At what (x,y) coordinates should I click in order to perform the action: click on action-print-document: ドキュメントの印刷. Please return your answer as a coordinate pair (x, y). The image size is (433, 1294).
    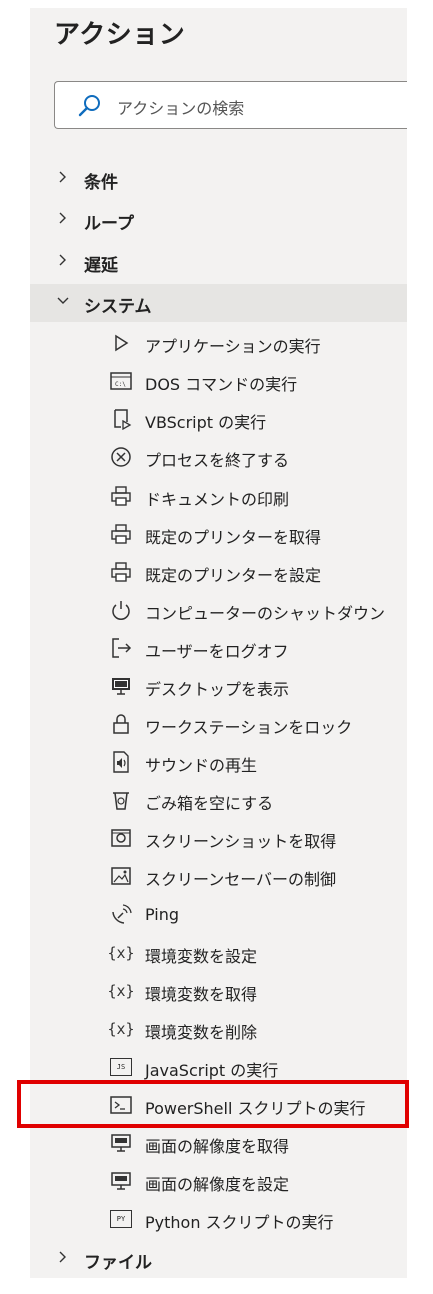
    Looking at the image, I should click on (218, 496).